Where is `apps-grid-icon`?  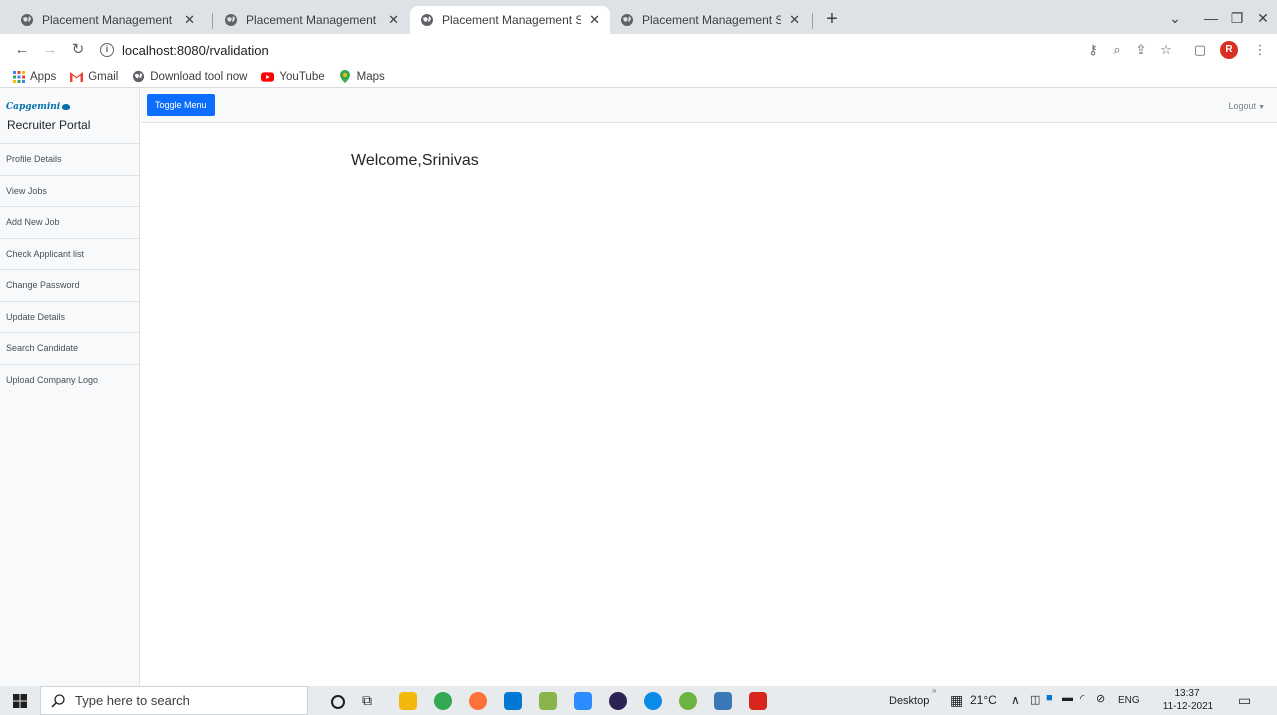
apps-grid-icon is located at coordinates (18, 76).